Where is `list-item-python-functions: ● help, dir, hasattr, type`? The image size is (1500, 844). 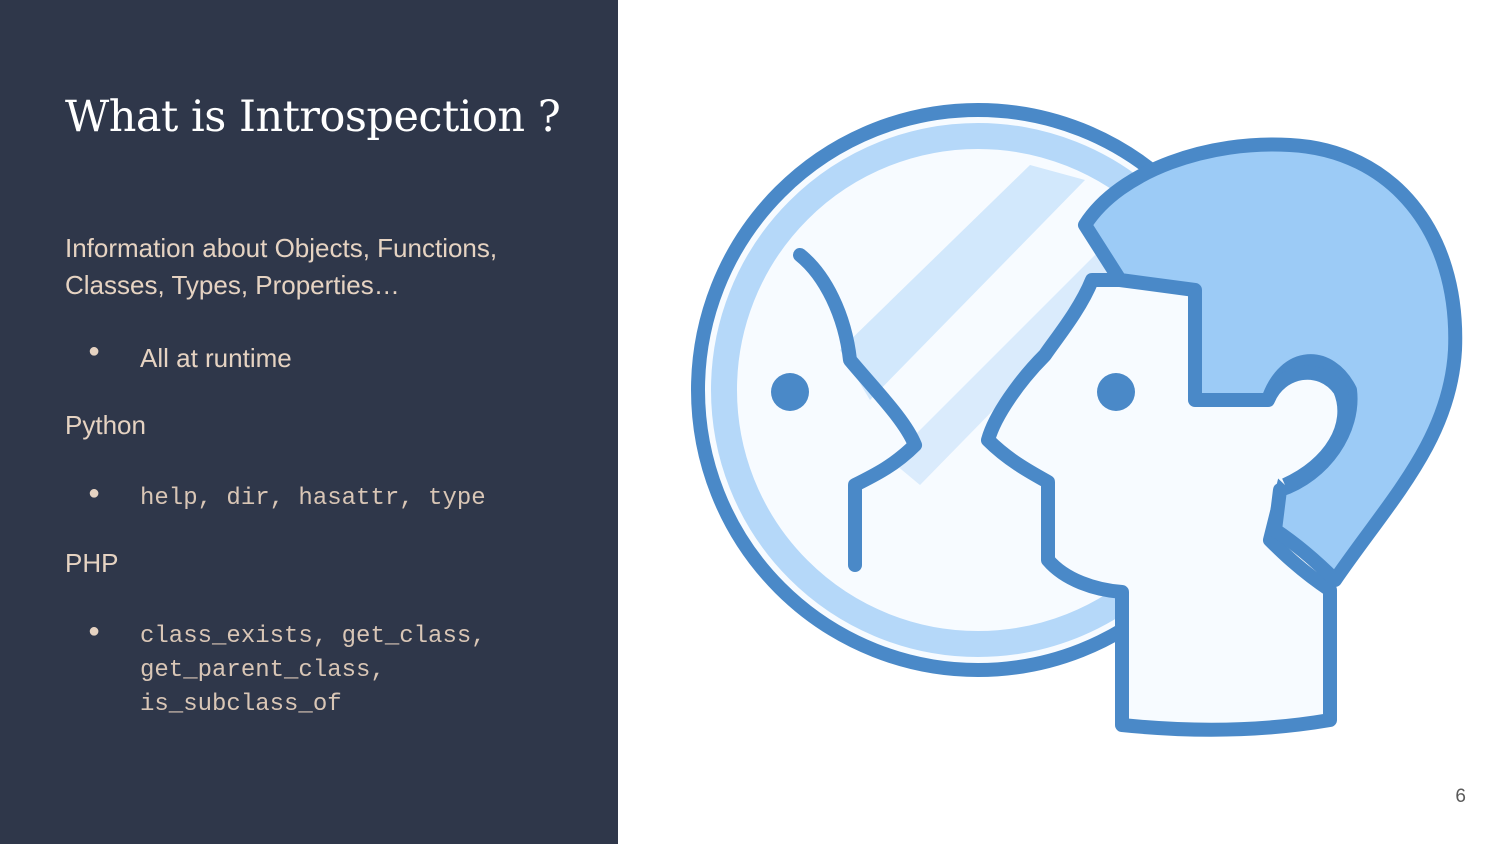 list-item-python-functions: ● help, dir, hasattr, type is located at coordinates (287, 499).